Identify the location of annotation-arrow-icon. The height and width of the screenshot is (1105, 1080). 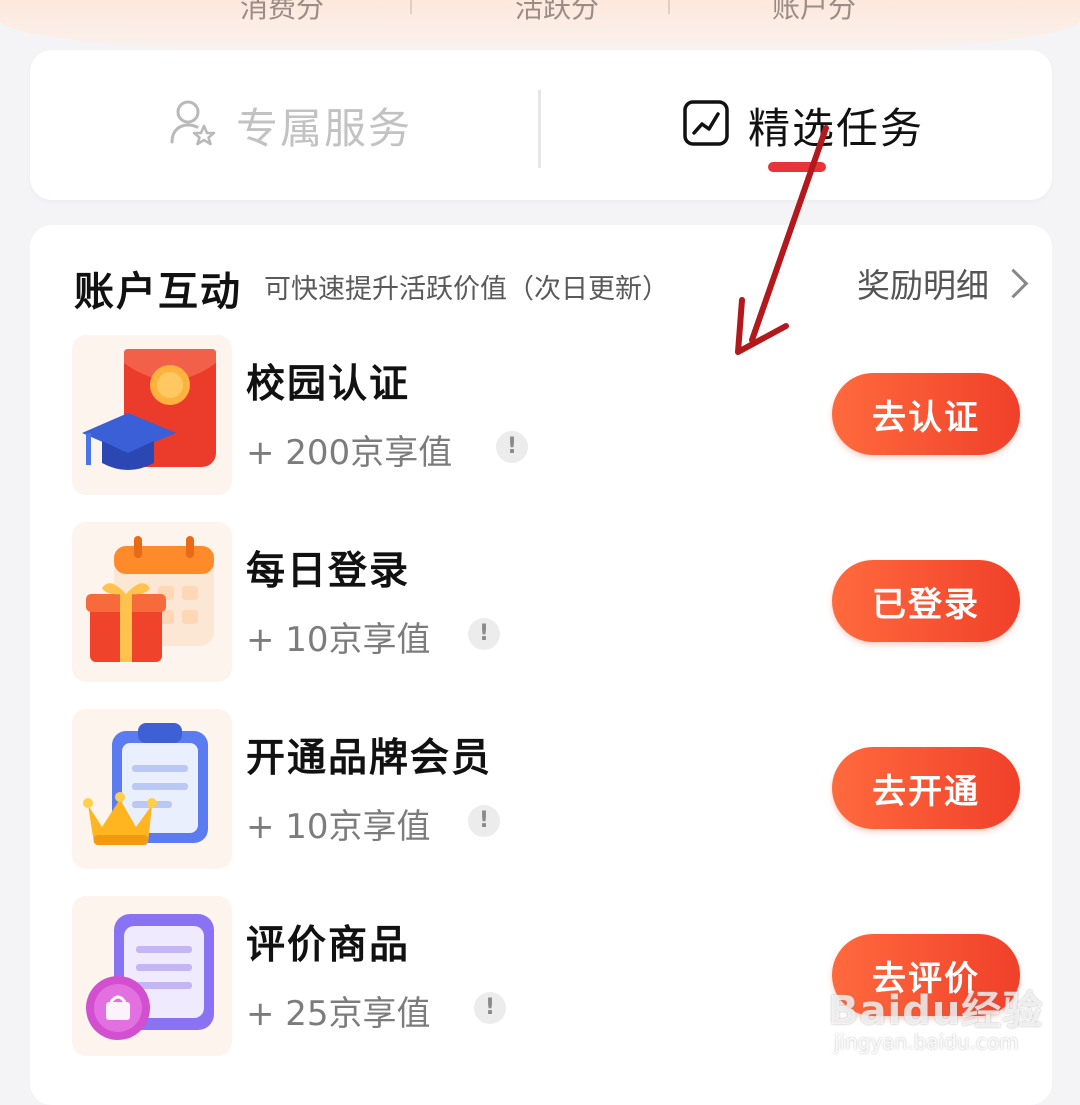
(782, 240).